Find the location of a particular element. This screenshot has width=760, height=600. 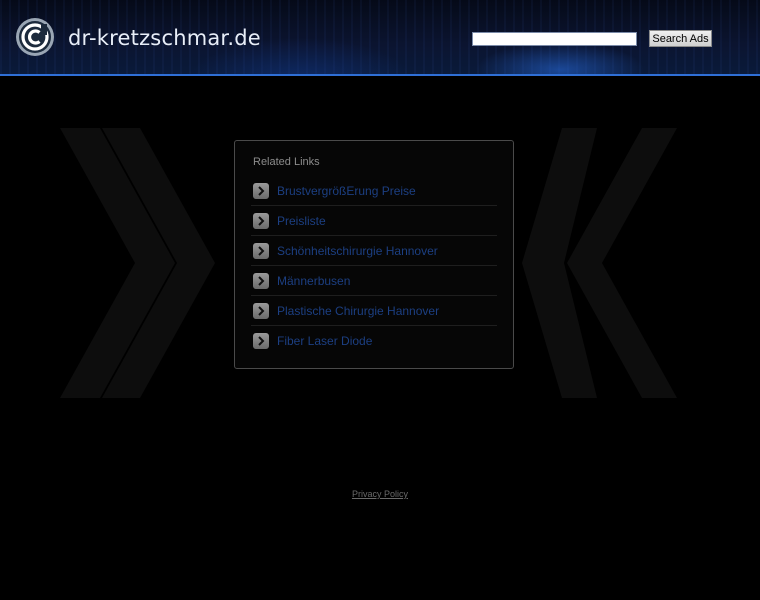

related-link-item: Preisliste is located at coordinates (374, 221).